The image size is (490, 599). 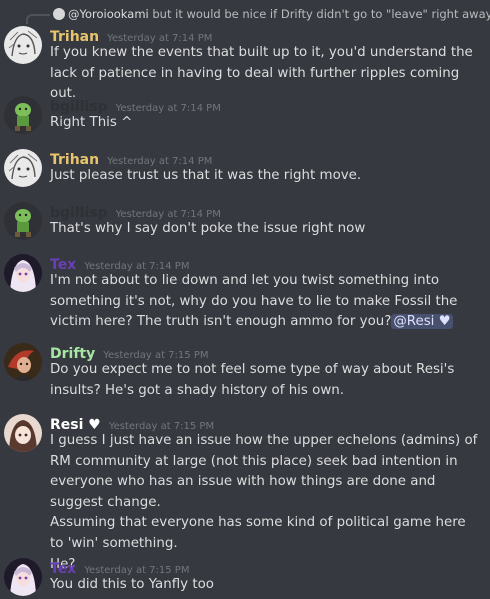 What do you see at coordinates (265, 585) in the screenshot?
I see `message-body: You did this to Yanfly too` at bounding box center [265, 585].